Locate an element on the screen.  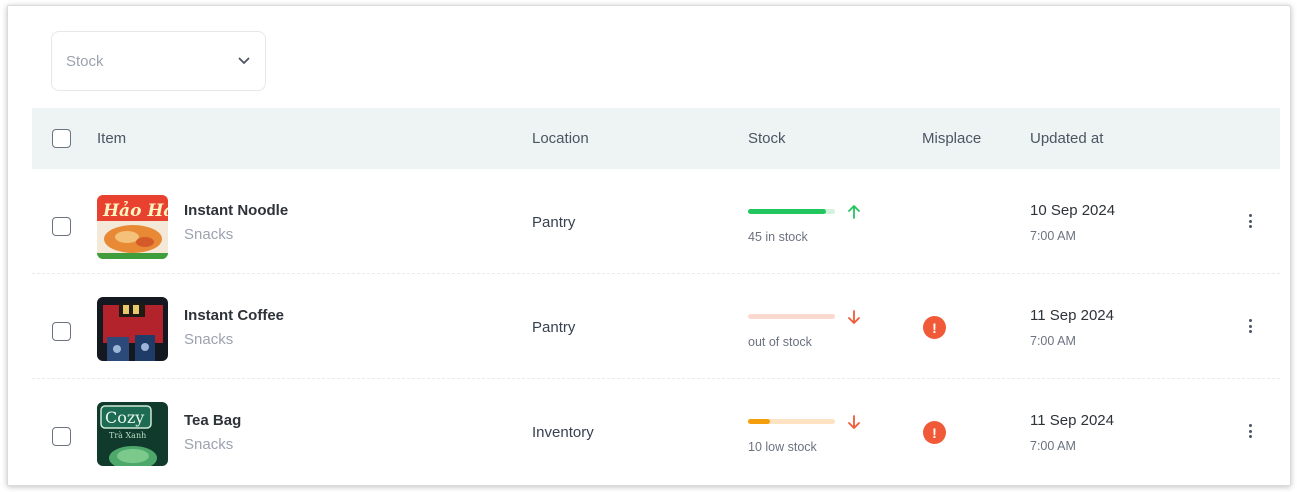
item-name: Tea Bag is located at coordinates (213, 420).